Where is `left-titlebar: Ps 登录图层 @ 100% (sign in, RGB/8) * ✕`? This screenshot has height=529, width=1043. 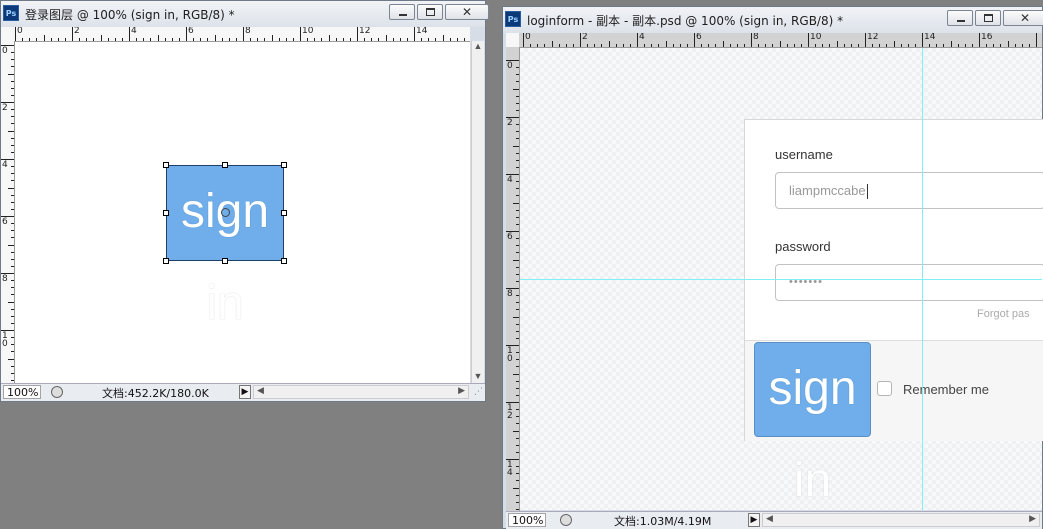 left-titlebar: Ps 登录图层 @ 100% (sign in, RGB/8) * ✕ is located at coordinates (245, 14).